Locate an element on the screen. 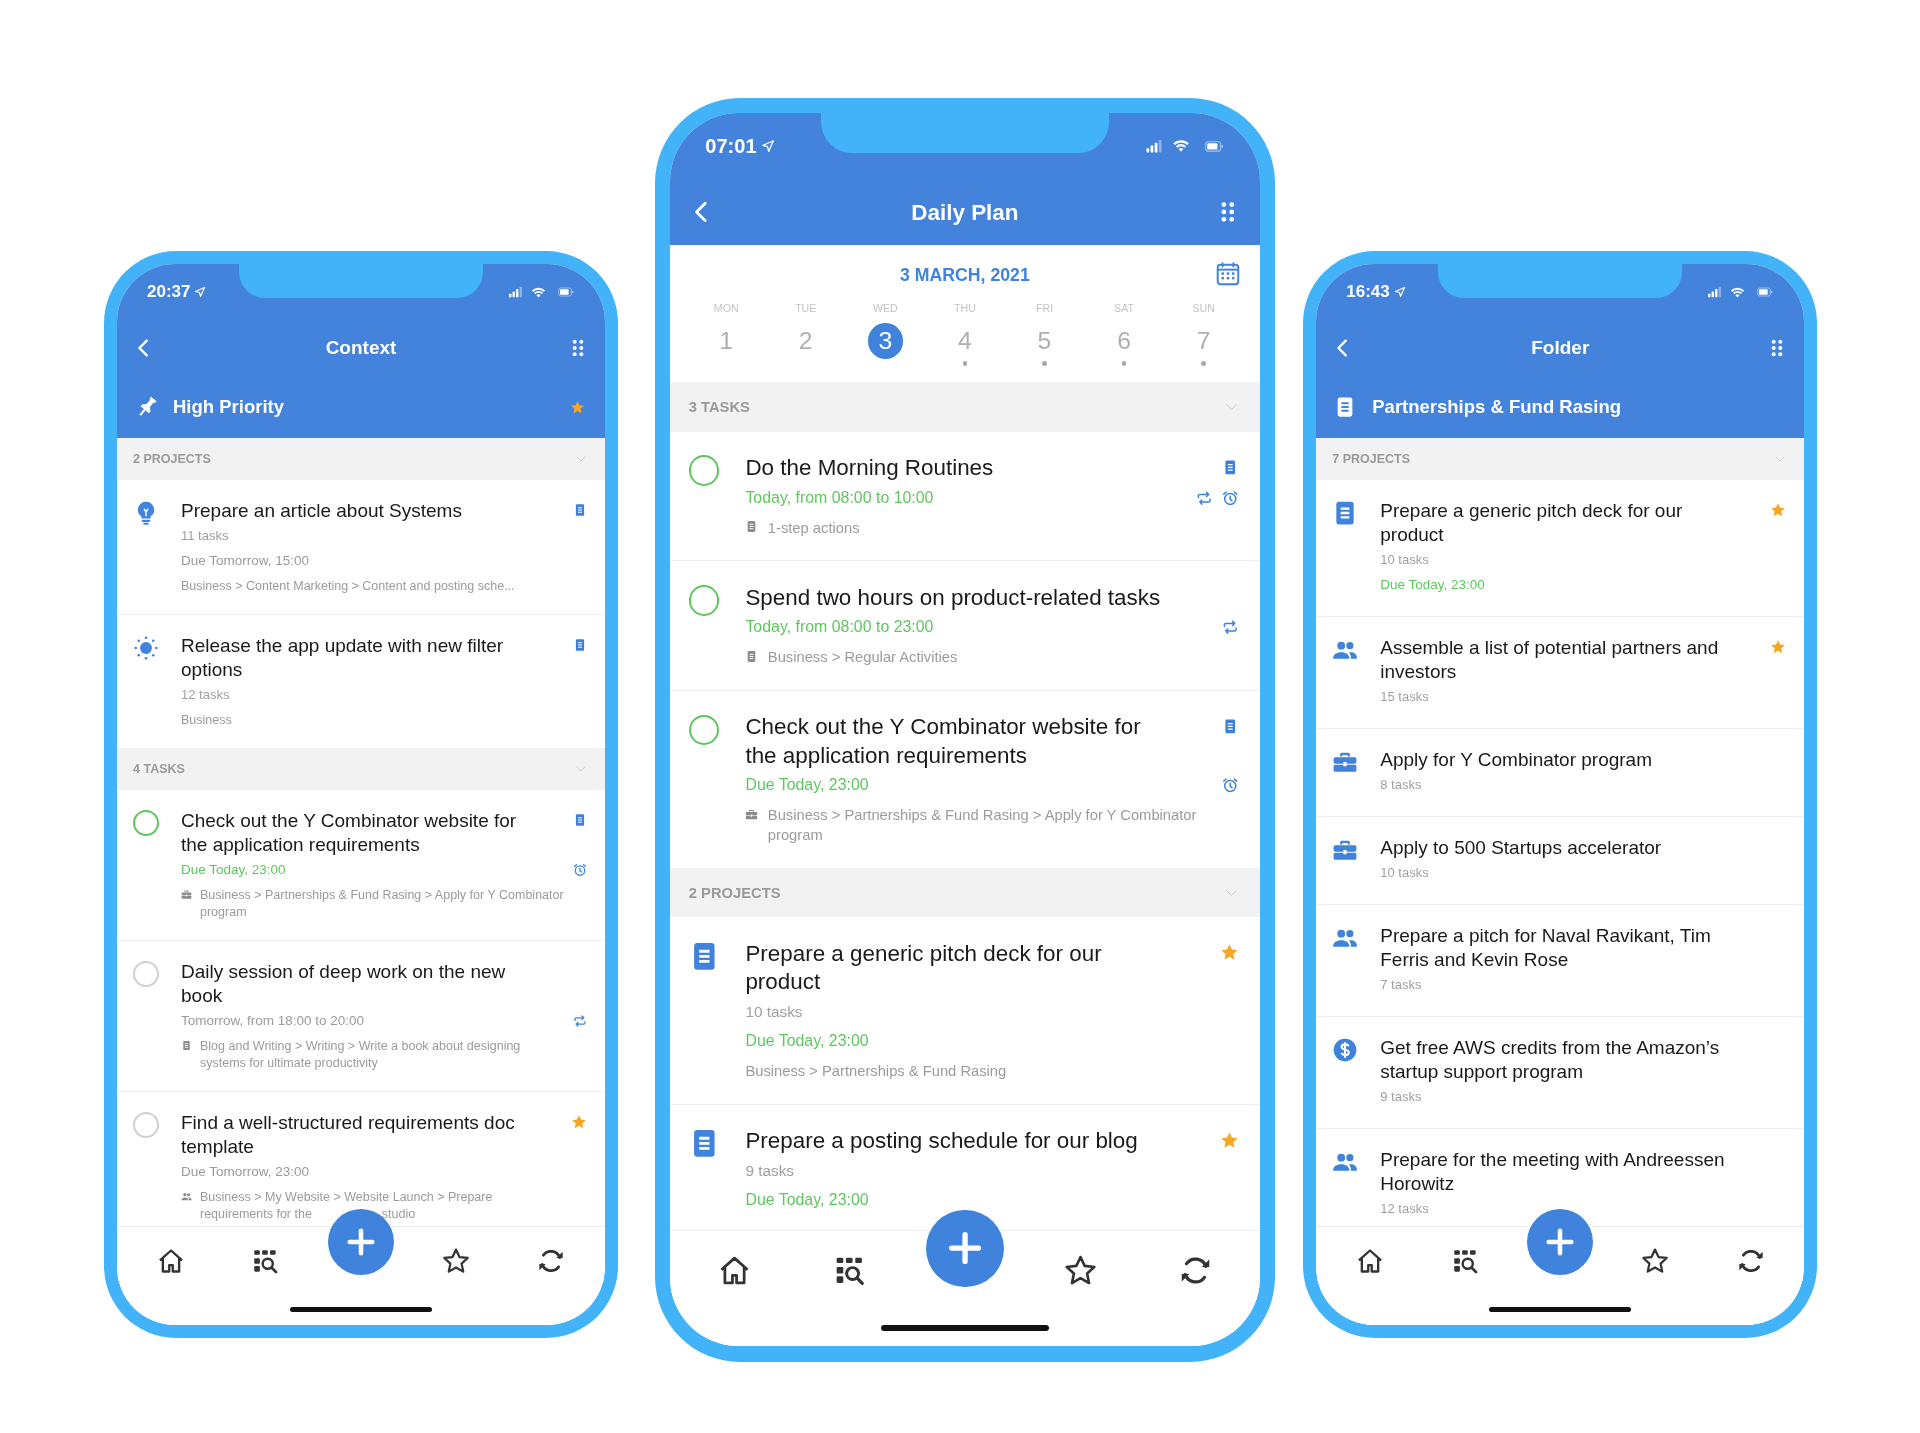 The width and height of the screenshot is (1920, 1433). task-count: 15 tasks is located at coordinates (1405, 697).